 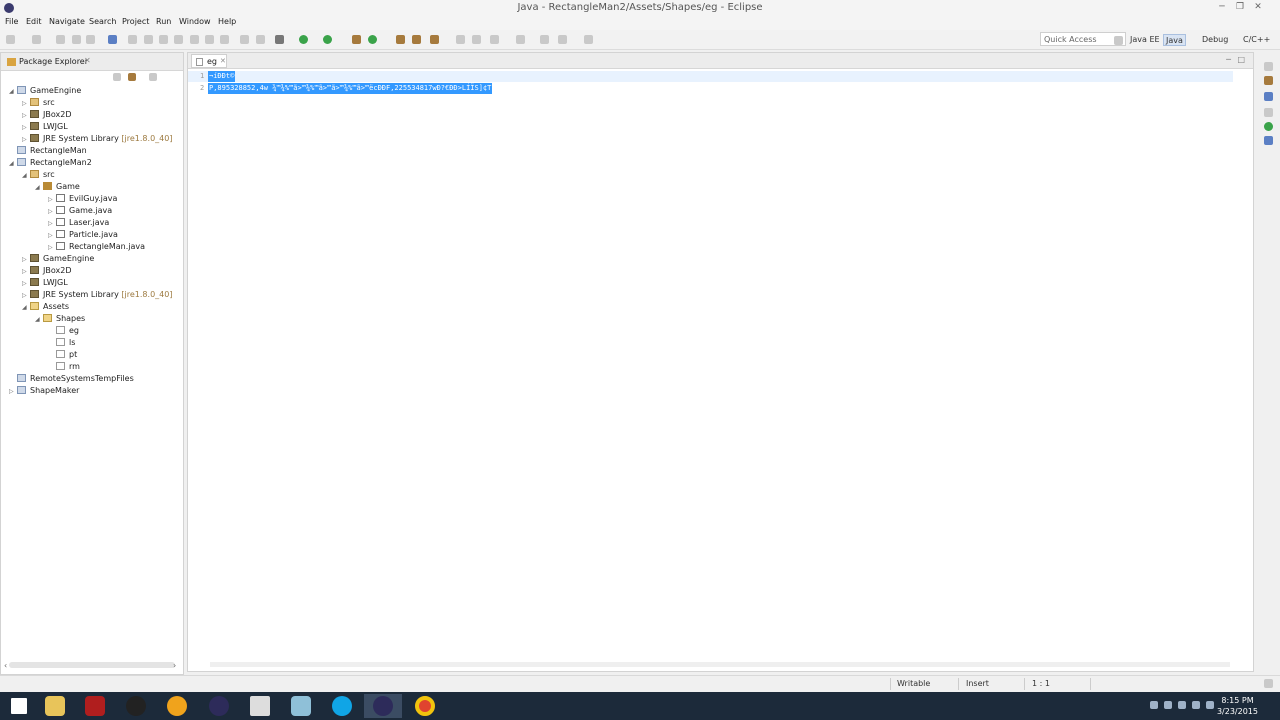 I want to click on print-icon, so click(x=76, y=39).